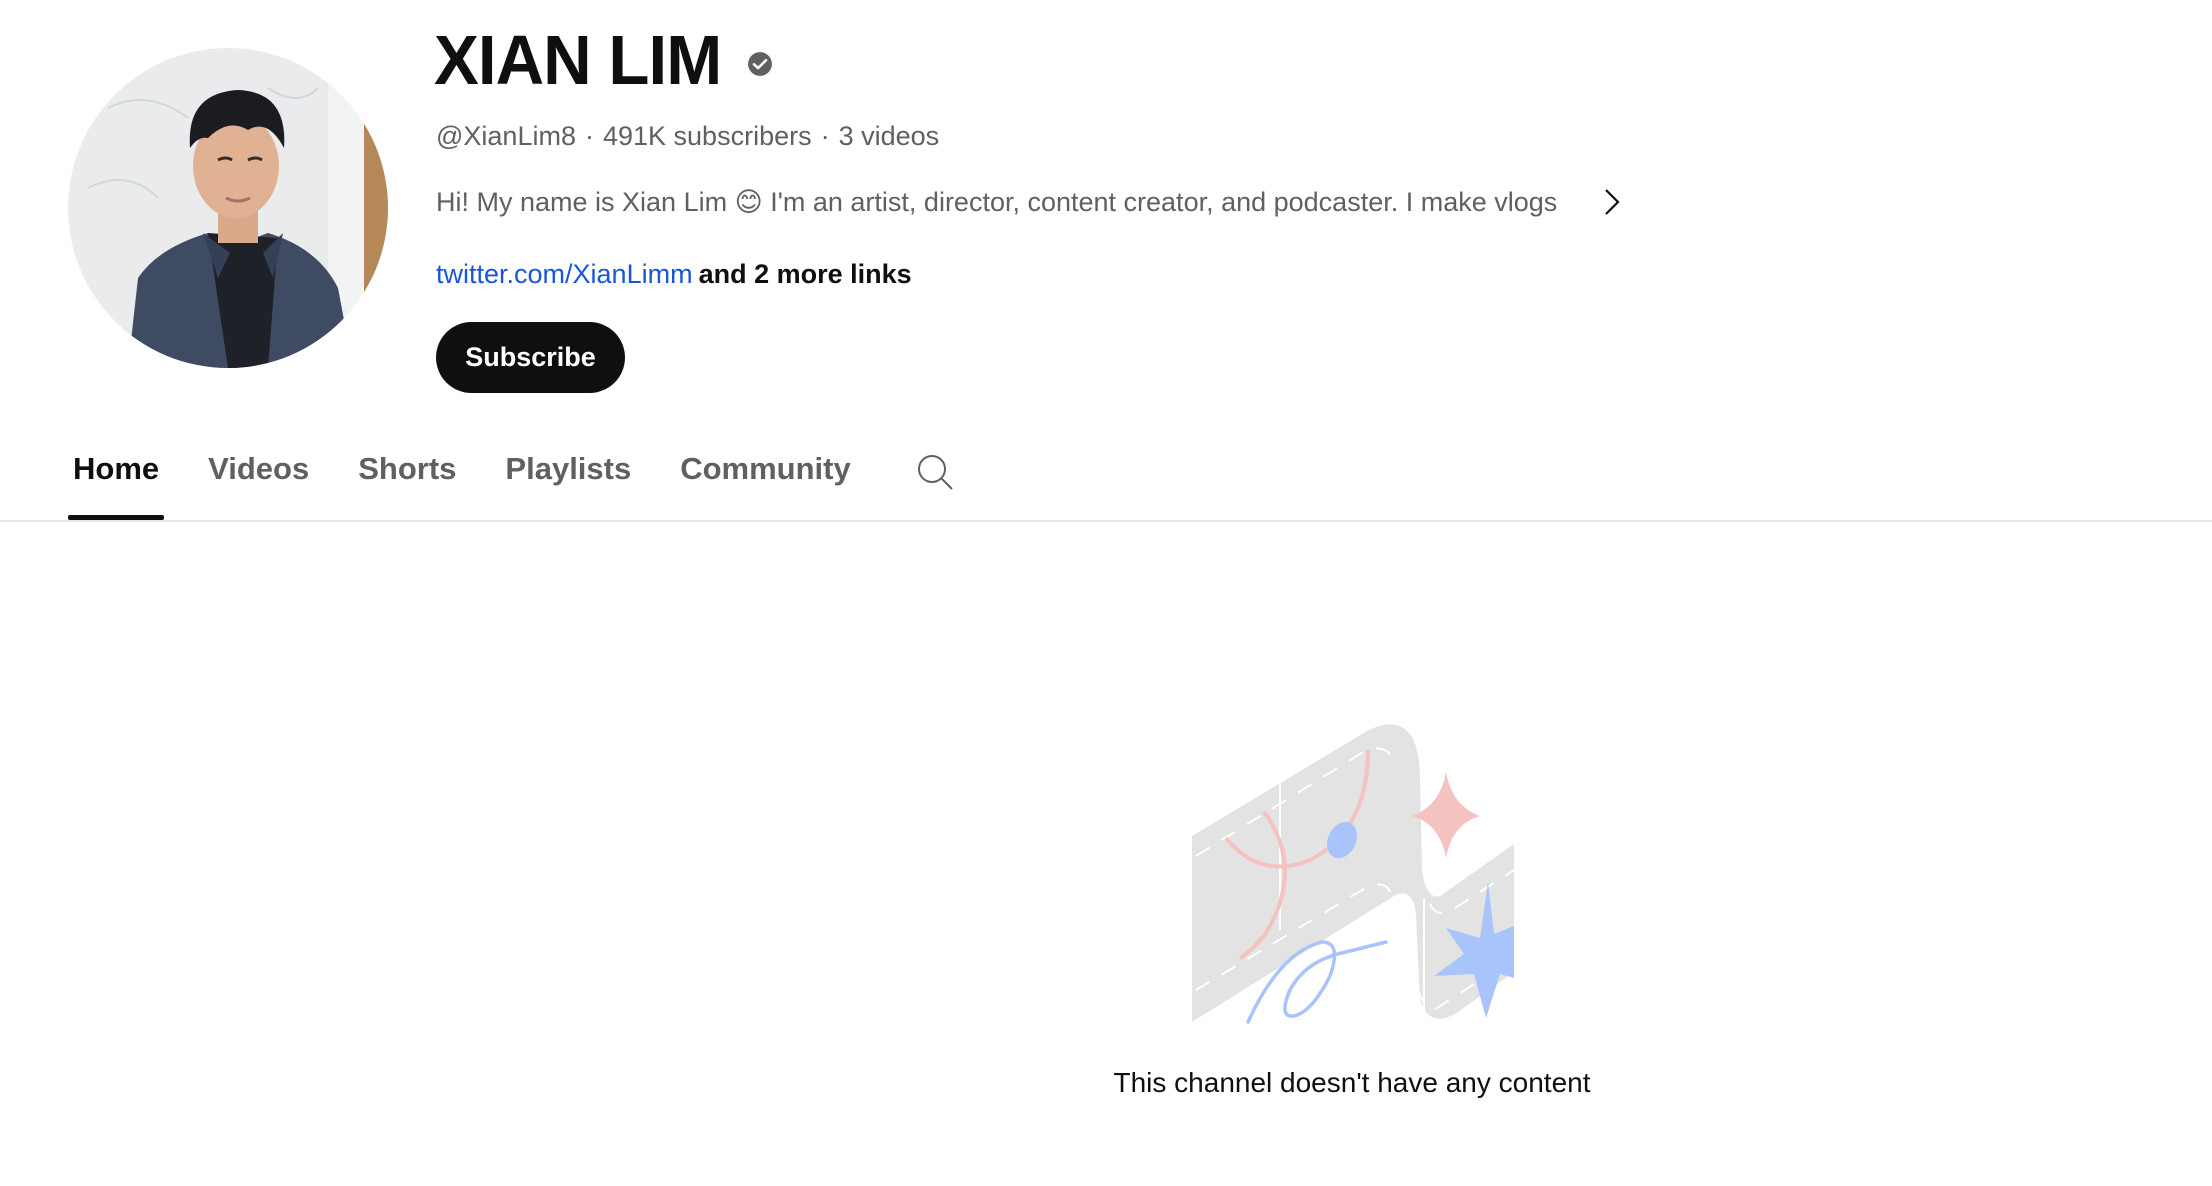 The width and height of the screenshot is (2212, 1186). What do you see at coordinates (805, 274) in the screenshot?
I see `more-links-button: and 2 more links` at bounding box center [805, 274].